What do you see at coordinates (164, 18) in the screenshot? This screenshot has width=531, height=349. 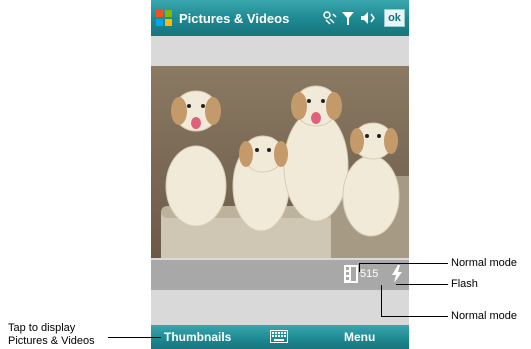 I see `windows-start-icon` at bounding box center [164, 18].